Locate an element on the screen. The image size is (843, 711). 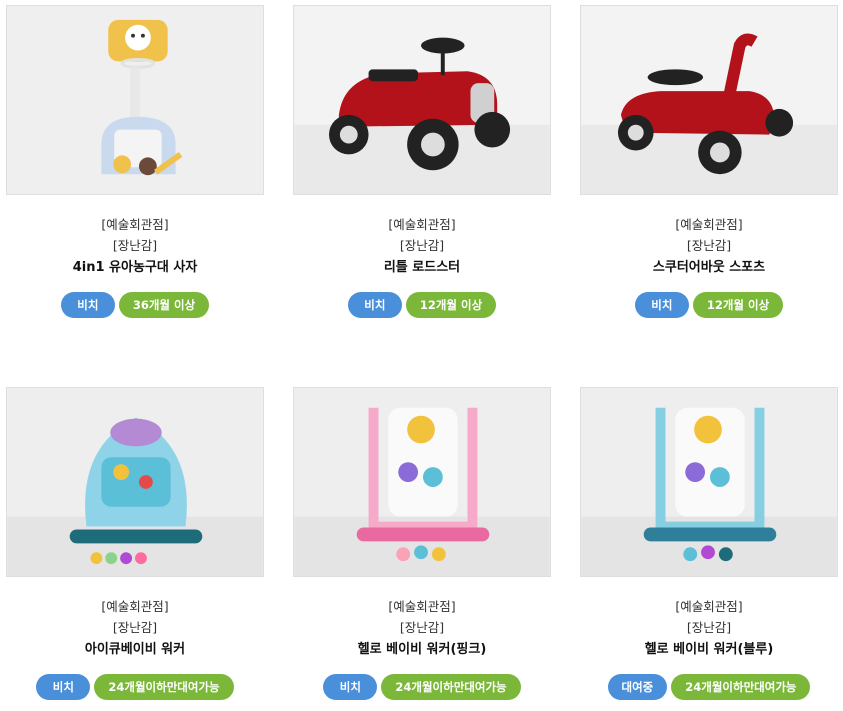
status-badge: 대여중 is located at coordinates (637, 687).